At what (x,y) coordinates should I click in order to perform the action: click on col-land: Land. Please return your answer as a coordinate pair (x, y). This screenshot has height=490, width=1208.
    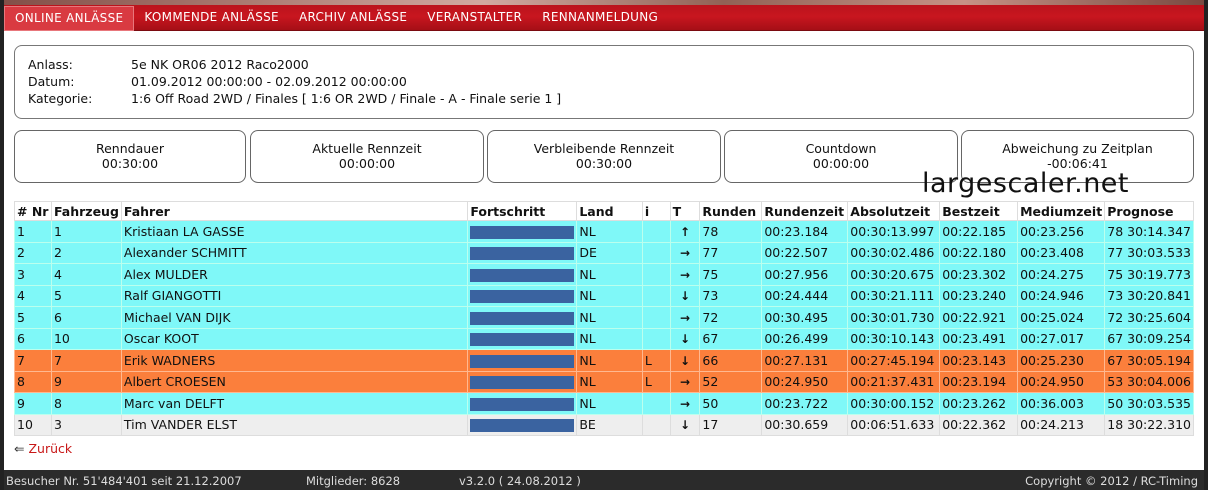
    Looking at the image, I should click on (609, 211).